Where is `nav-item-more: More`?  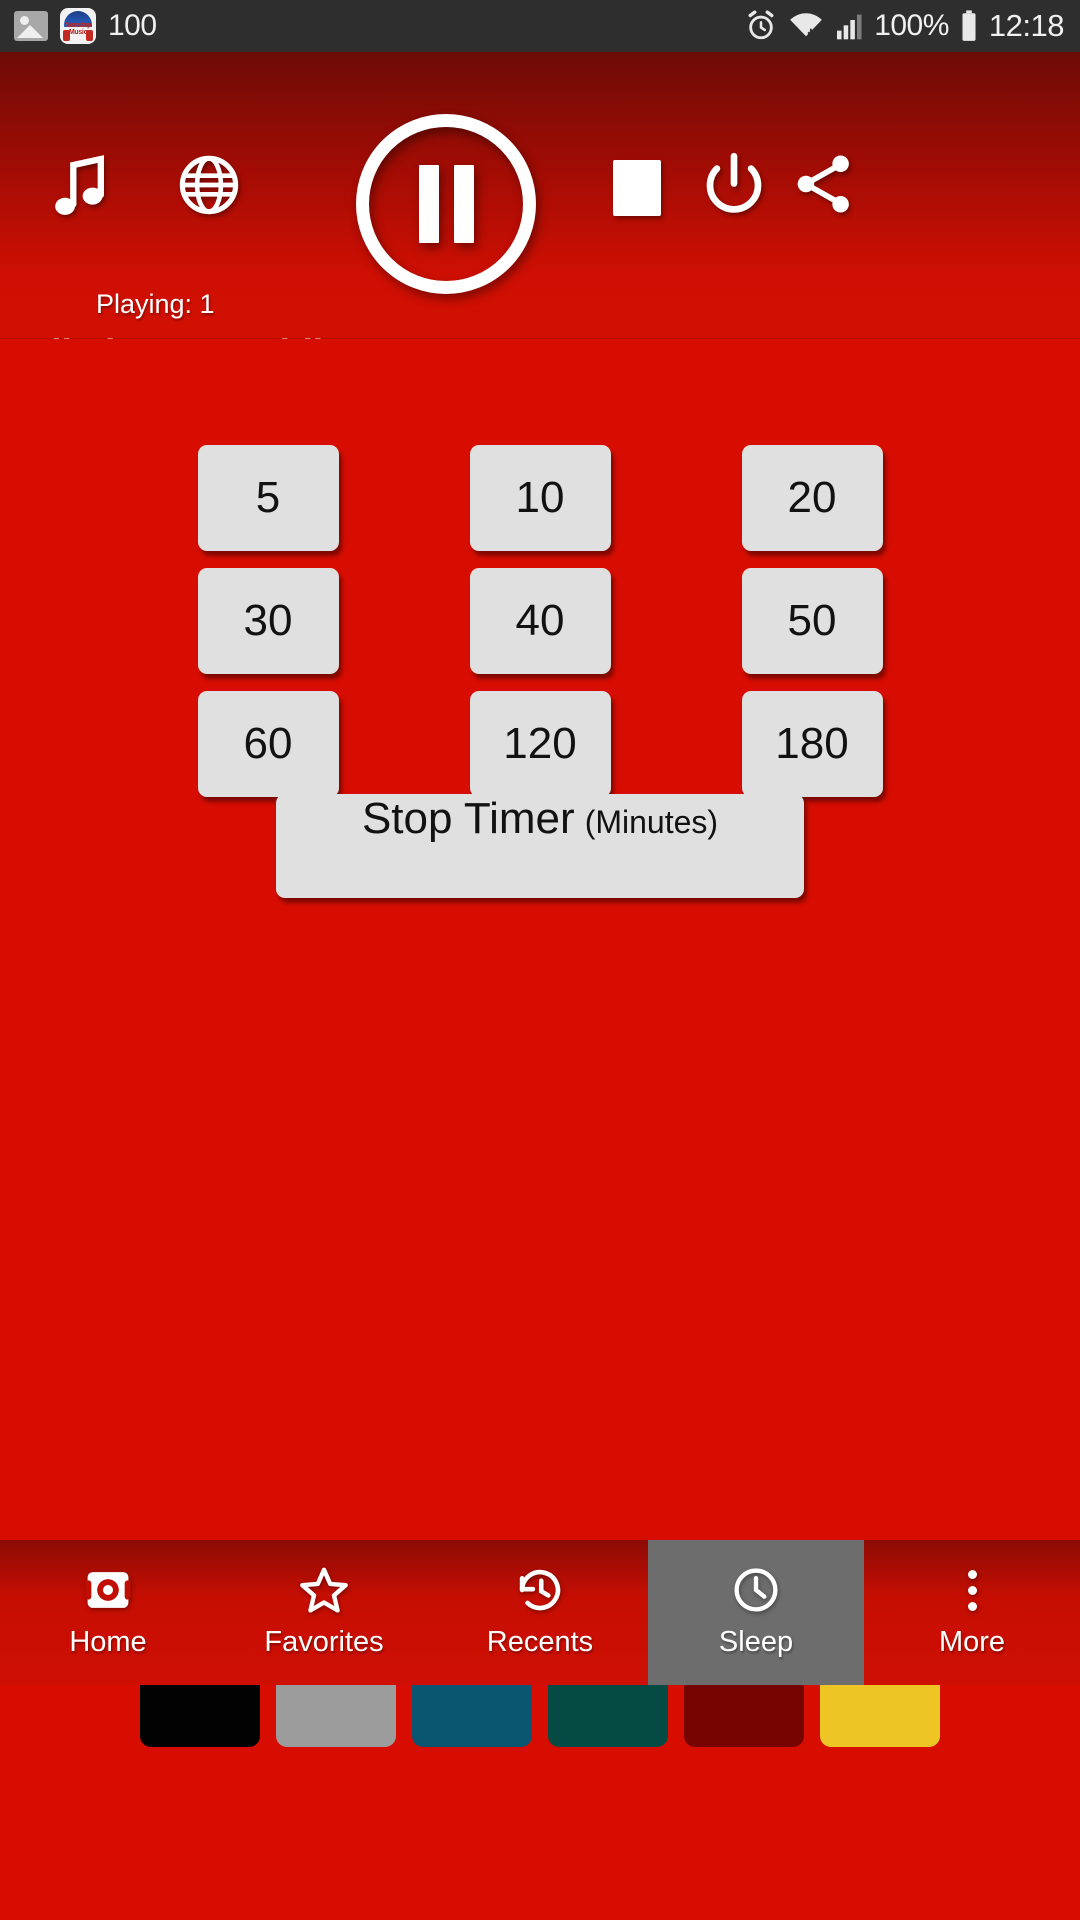 nav-item-more: More is located at coordinates (972, 1612).